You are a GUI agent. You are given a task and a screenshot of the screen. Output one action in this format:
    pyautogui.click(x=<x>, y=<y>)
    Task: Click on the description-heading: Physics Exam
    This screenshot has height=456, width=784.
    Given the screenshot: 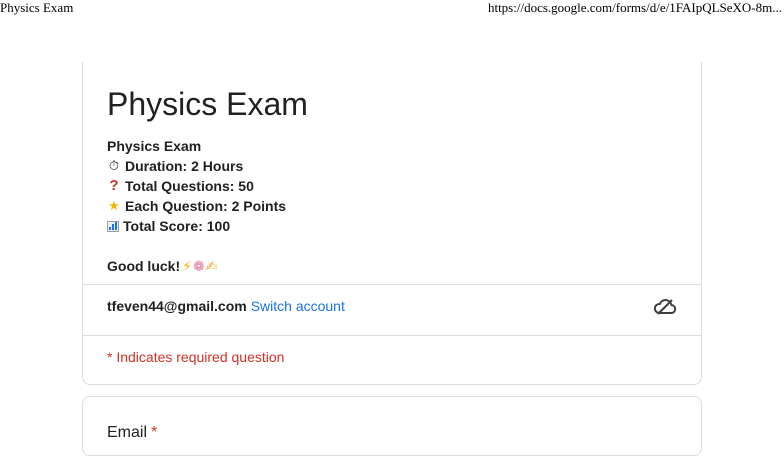 What is the action you would take?
    pyautogui.click(x=154, y=146)
    